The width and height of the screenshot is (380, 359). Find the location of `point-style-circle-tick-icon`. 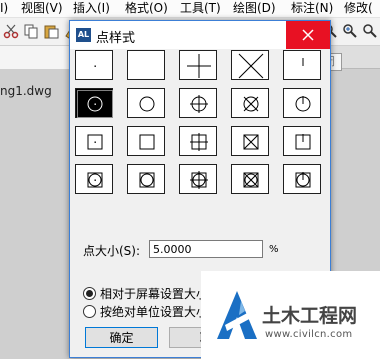

point-style-circle-tick-icon is located at coordinates (303, 104).